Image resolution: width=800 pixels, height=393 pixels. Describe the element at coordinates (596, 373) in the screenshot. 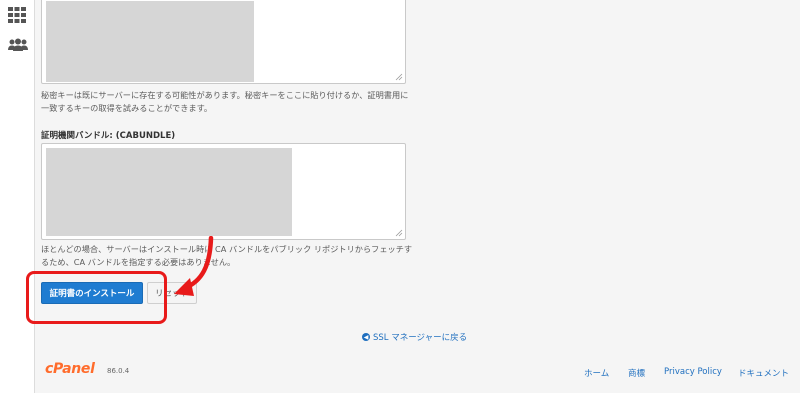

I see `footer-link-home: ホーム` at that location.